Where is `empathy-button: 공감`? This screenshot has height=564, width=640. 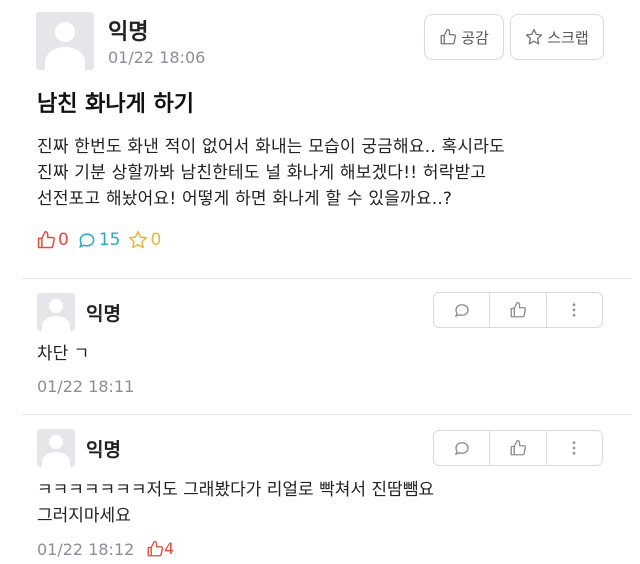 empathy-button: 공감 is located at coordinates (464, 37).